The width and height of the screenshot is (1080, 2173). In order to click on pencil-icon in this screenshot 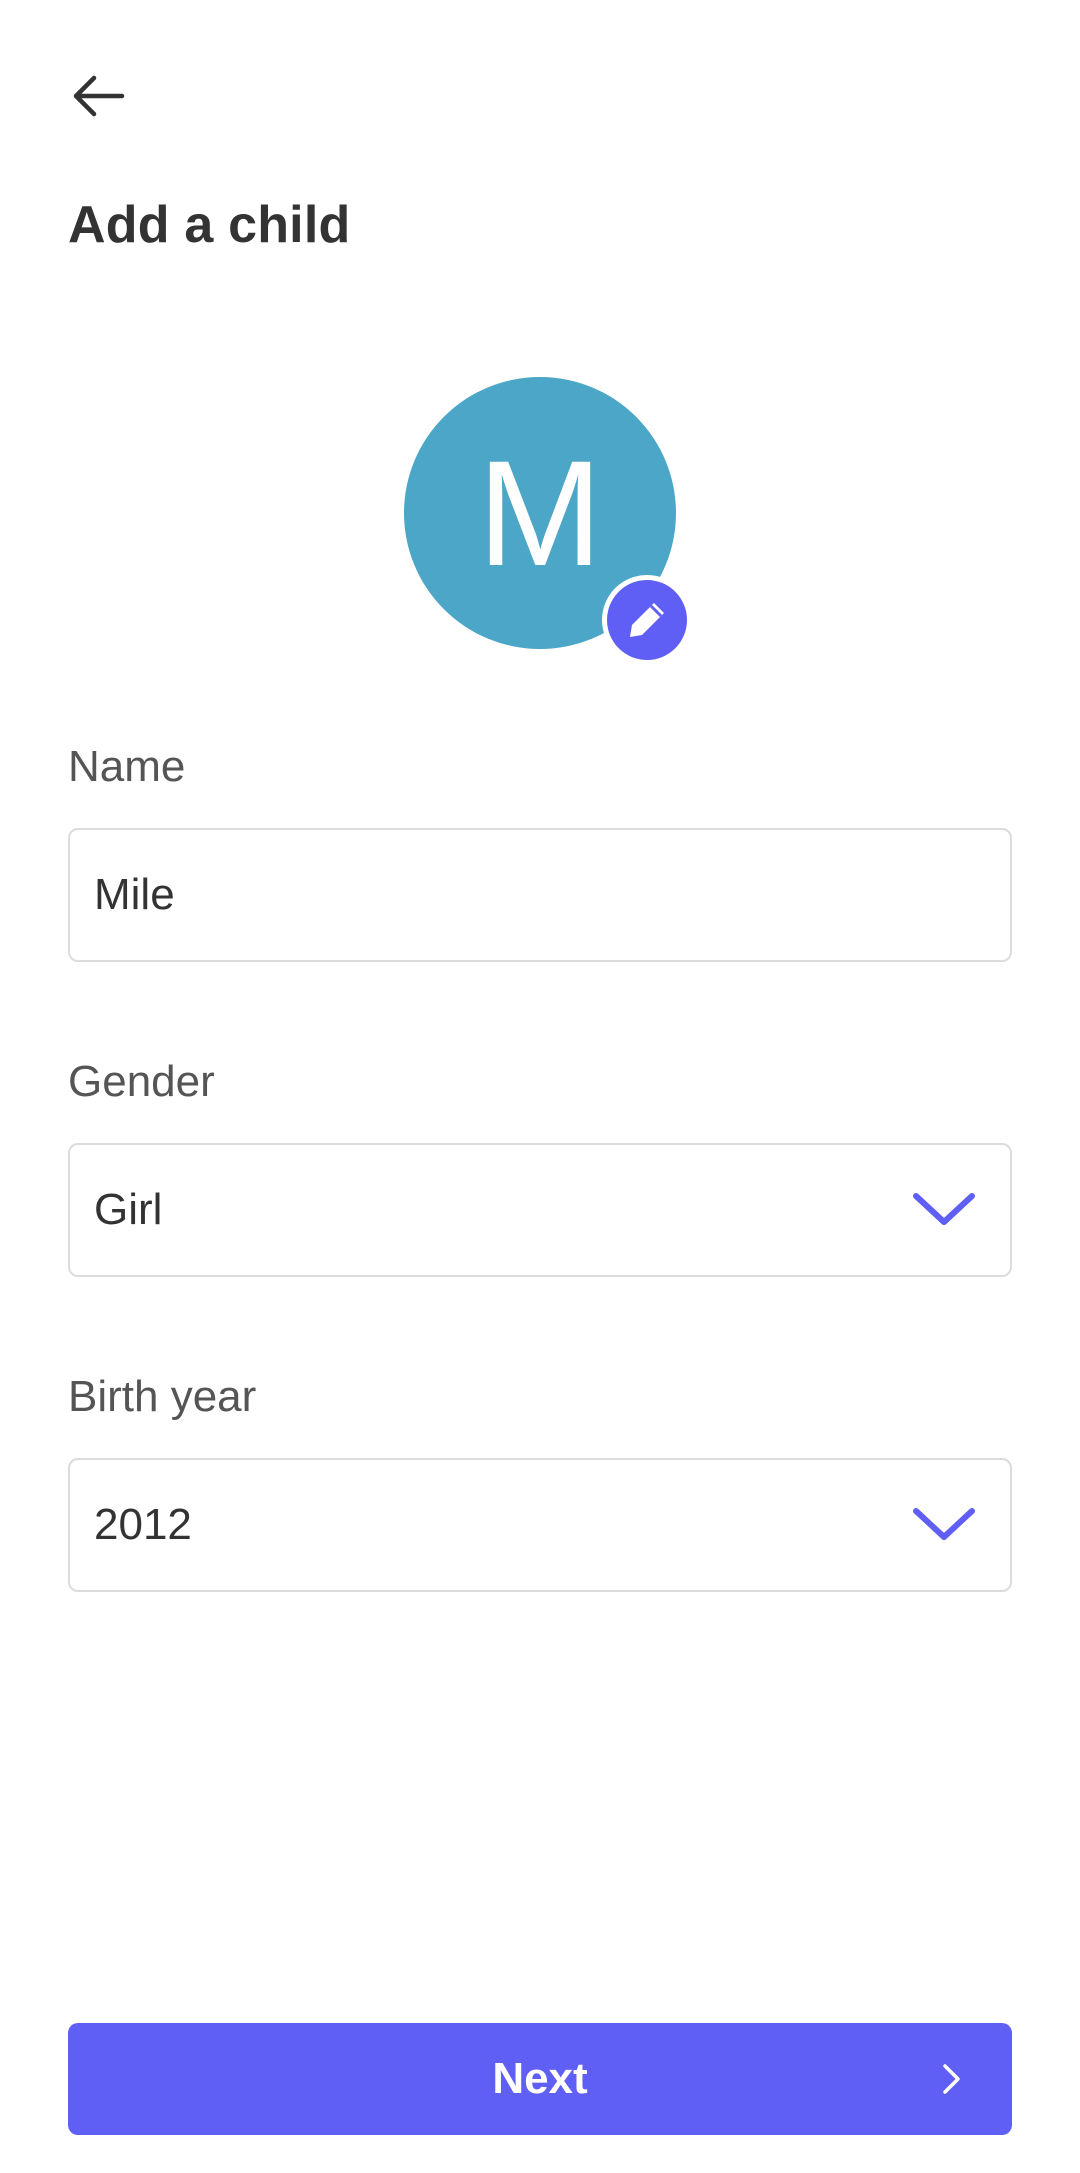, I will do `click(647, 620)`.